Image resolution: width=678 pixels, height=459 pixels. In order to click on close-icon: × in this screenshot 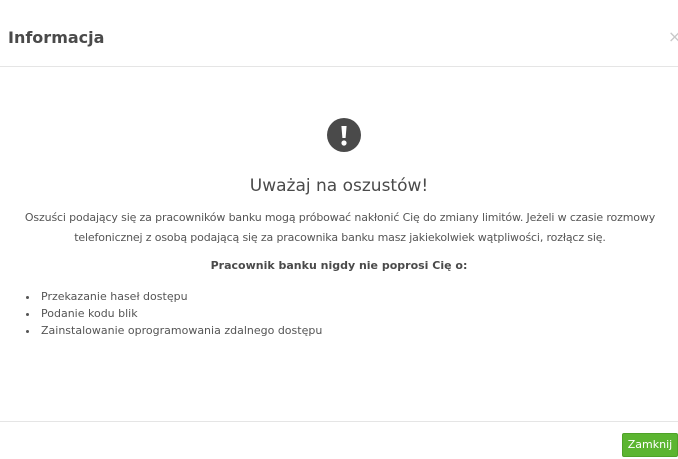, I will do `click(673, 37)`.